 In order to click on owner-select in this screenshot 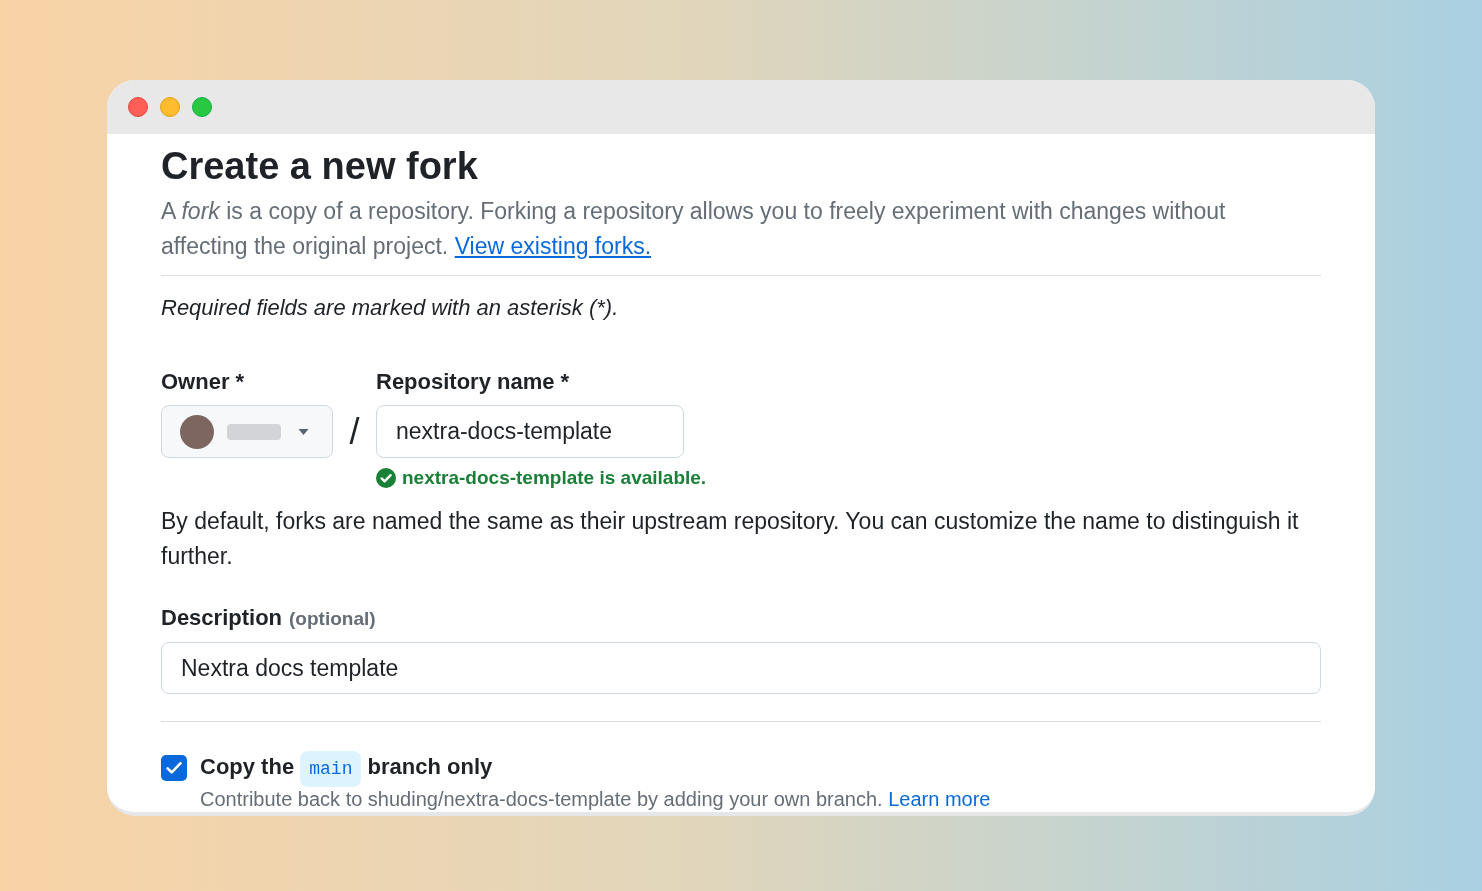, I will do `click(247, 431)`.